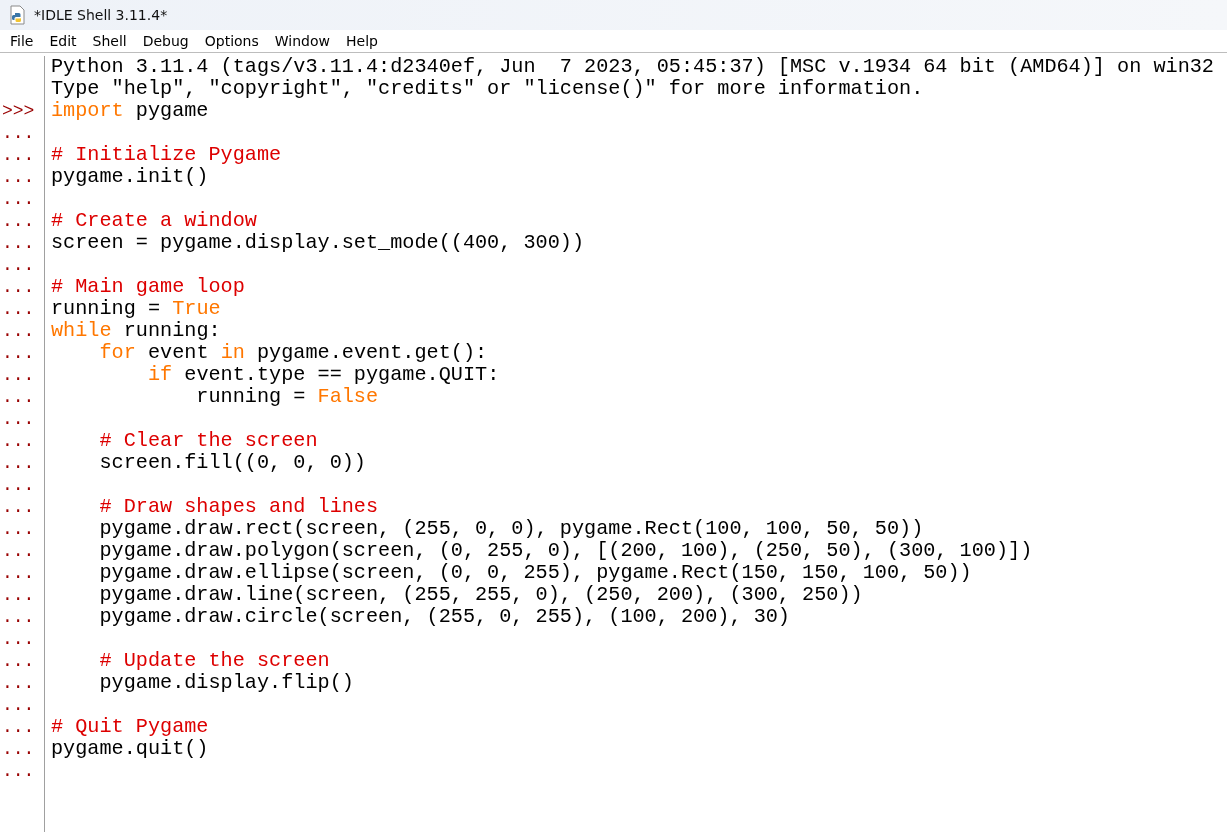  Describe the element at coordinates (136, 330) in the screenshot. I see `code-line: while running:` at that location.